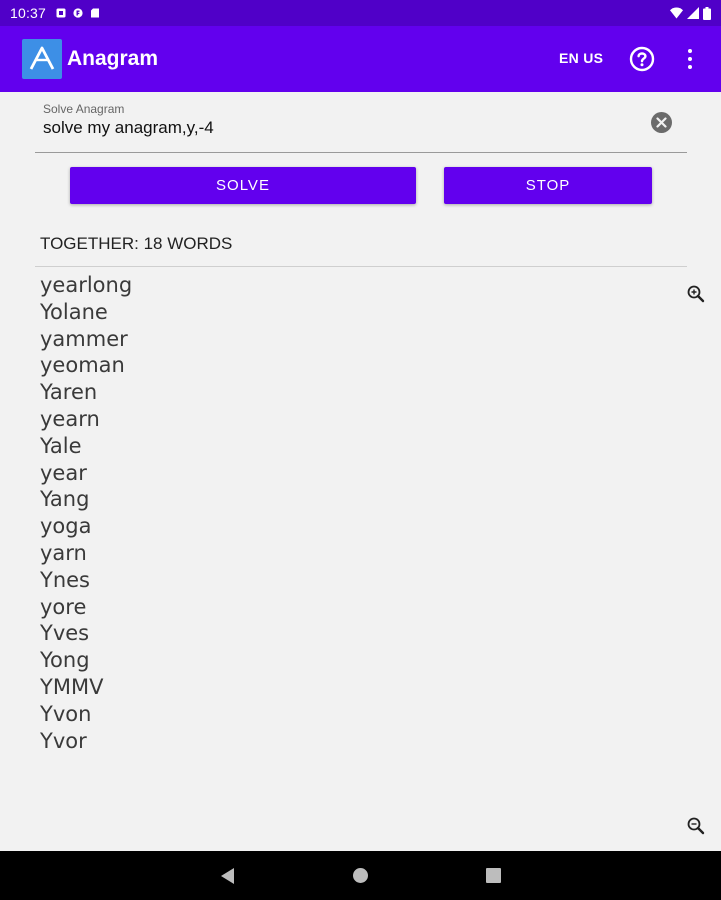 This screenshot has width=721, height=900. What do you see at coordinates (696, 294) in the screenshot?
I see `zoom-in-icon` at bounding box center [696, 294].